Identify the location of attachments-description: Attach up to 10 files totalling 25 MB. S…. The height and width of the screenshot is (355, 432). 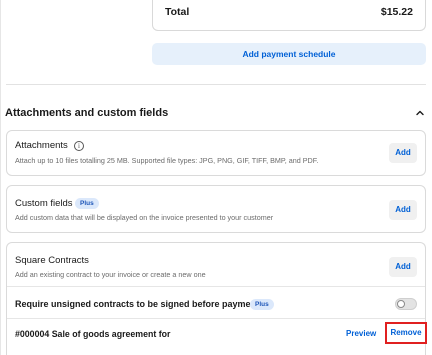
(167, 160).